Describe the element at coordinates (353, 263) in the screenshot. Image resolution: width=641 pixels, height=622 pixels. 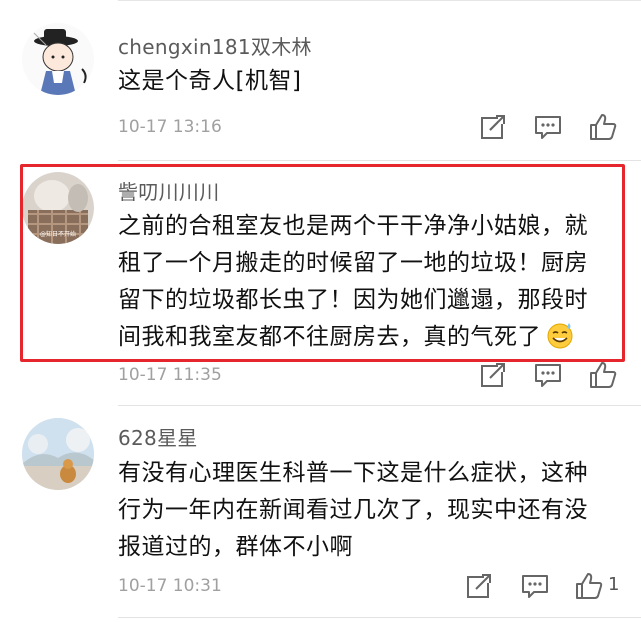
I see `comment-text-line: 租了一个月搬走的时候留了一地的垃圾！厨房` at that location.